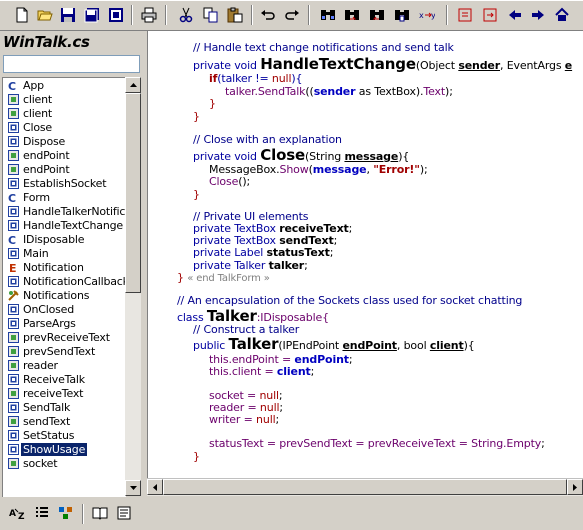  Describe the element at coordinates (64, 463) in the screenshot. I see `member-list-item: socket` at that location.